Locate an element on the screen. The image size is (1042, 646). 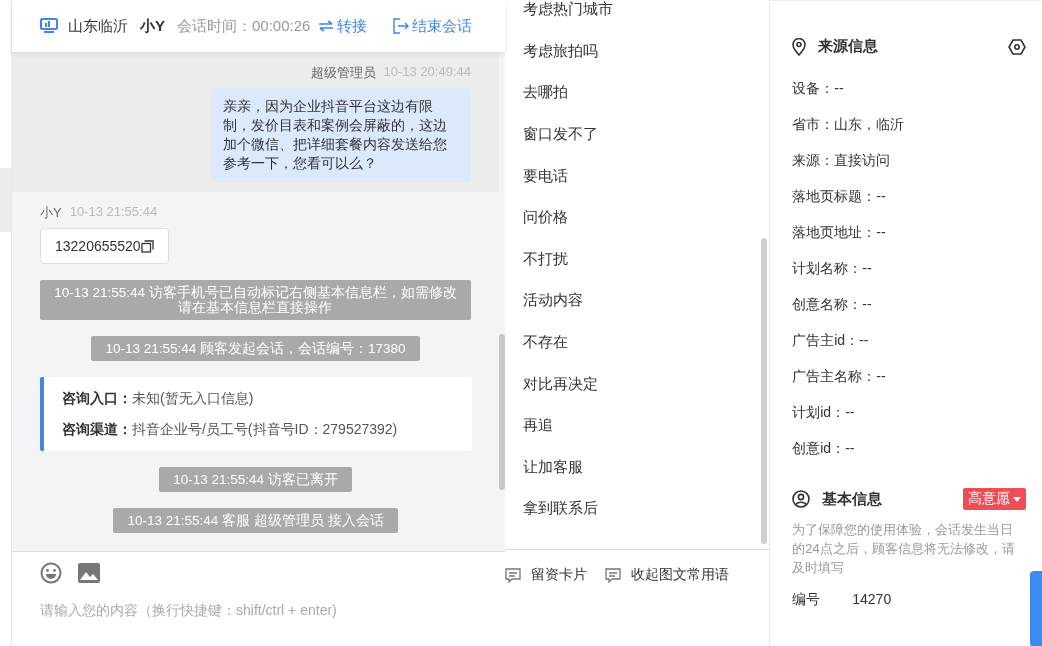
caret-icon is located at coordinates (1017, 499).